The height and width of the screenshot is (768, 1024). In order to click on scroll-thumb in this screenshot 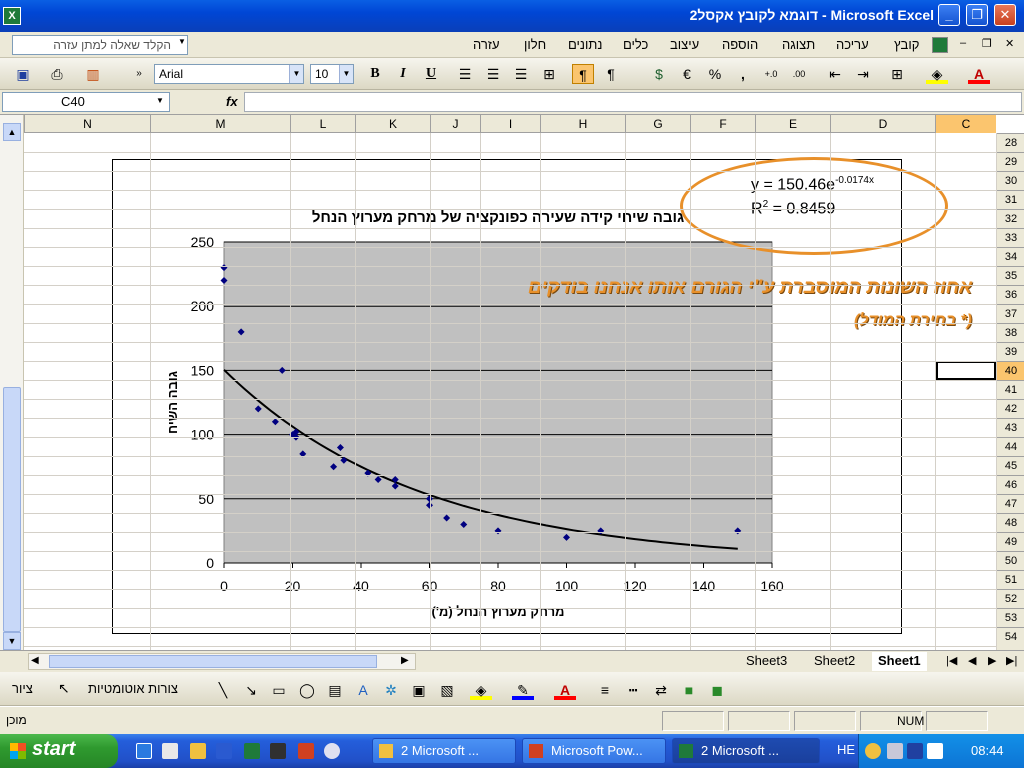, I will do `click(12, 509)`.